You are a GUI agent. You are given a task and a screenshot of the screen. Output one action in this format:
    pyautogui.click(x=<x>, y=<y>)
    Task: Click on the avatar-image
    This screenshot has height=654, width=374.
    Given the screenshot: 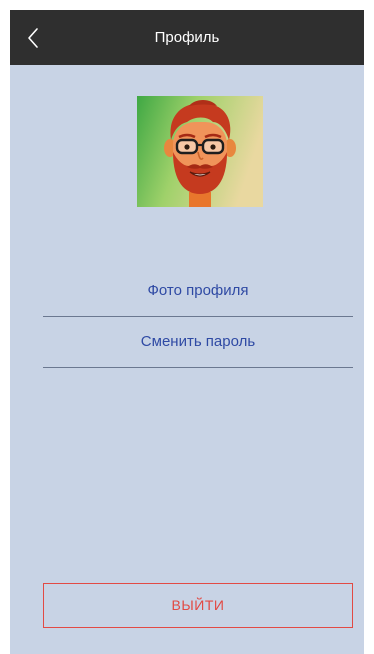 What is the action you would take?
    pyautogui.click(x=200, y=151)
    